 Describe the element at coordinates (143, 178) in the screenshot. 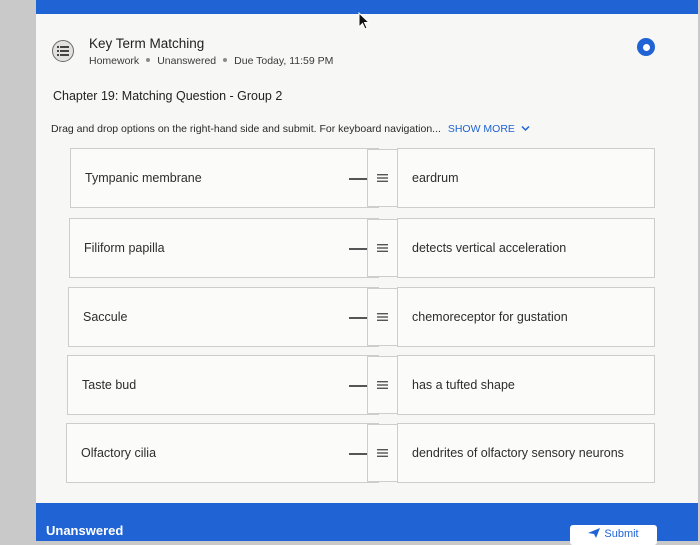

I see `term-label: Tympanic membrane` at that location.